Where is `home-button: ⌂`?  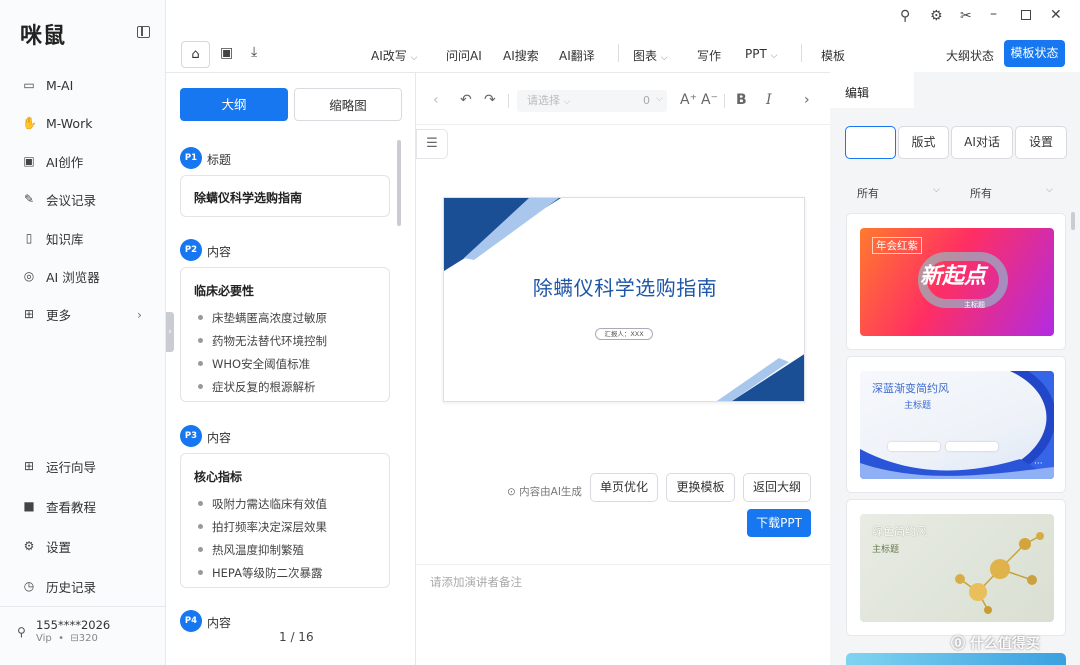
home-button: ⌂ is located at coordinates (195, 54).